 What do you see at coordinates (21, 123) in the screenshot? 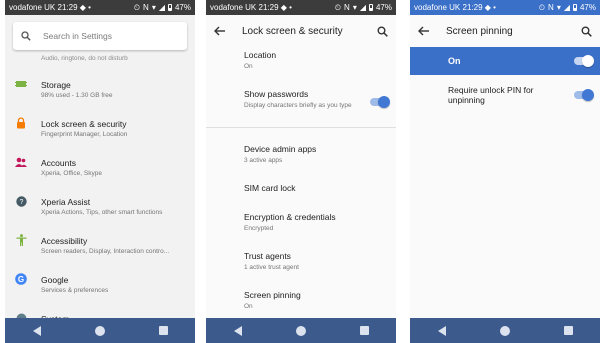
I see `lock-icon` at bounding box center [21, 123].